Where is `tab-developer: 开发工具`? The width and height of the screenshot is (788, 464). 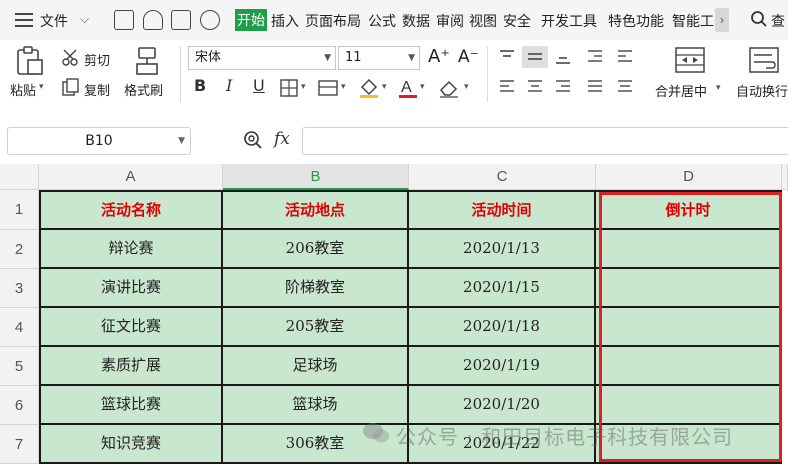 tab-developer: 开发工具 is located at coordinates (569, 21).